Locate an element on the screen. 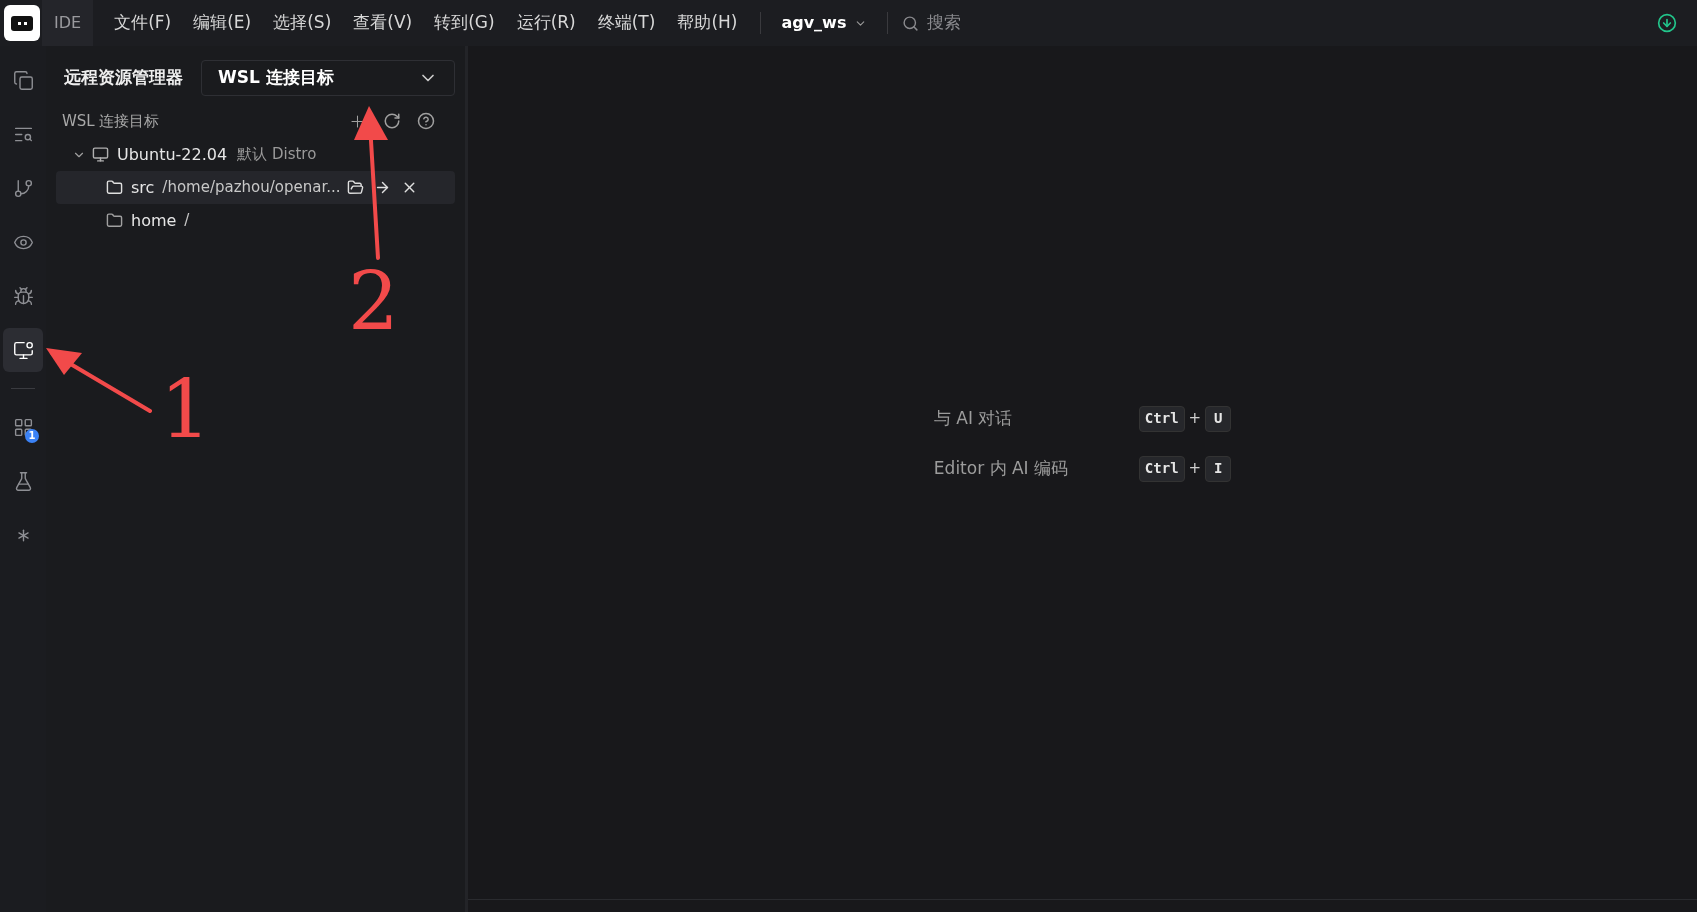 This screenshot has height=912, width=1697. menu-item: 终端(T) is located at coordinates (626, 23).